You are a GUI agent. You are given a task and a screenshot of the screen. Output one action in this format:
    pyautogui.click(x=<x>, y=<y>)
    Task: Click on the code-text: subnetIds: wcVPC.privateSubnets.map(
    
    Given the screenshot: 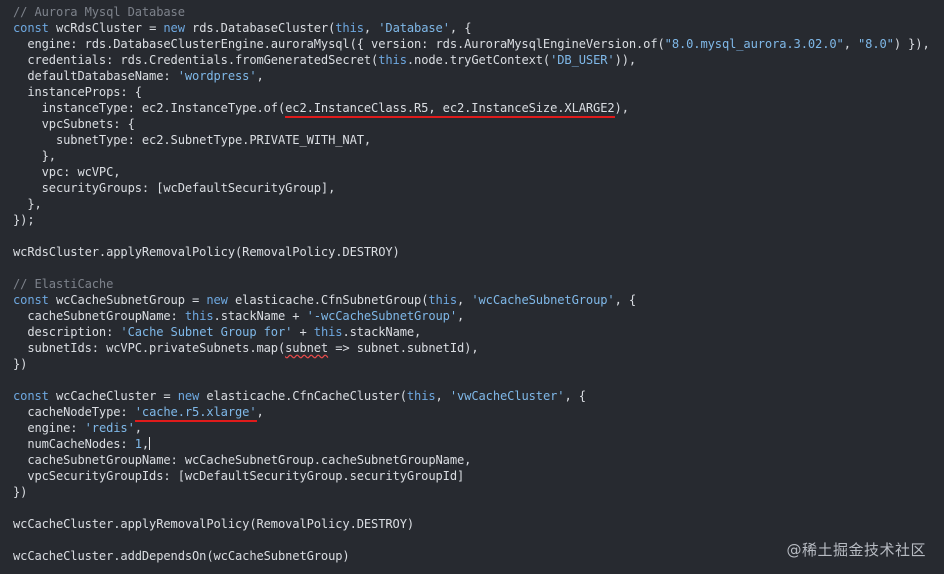 What is the action you would take?
    pyautogui.click(x=149, y=348)
    